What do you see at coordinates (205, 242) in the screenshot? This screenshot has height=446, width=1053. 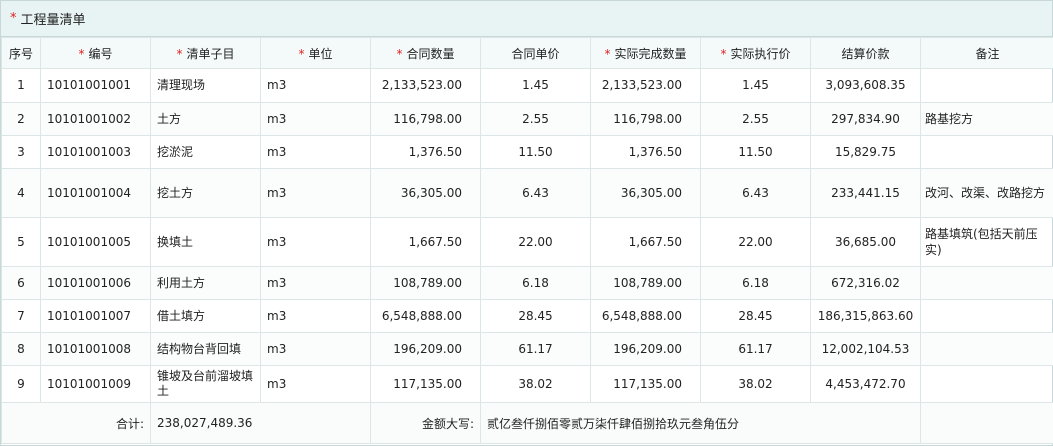 I see `table-cell: 换填土` at bounding box center [205, 242].